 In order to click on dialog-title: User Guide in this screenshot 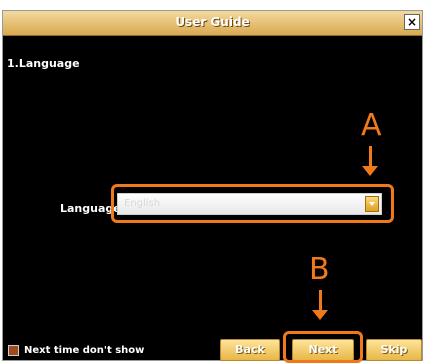, I will do `click(212, 22)`.